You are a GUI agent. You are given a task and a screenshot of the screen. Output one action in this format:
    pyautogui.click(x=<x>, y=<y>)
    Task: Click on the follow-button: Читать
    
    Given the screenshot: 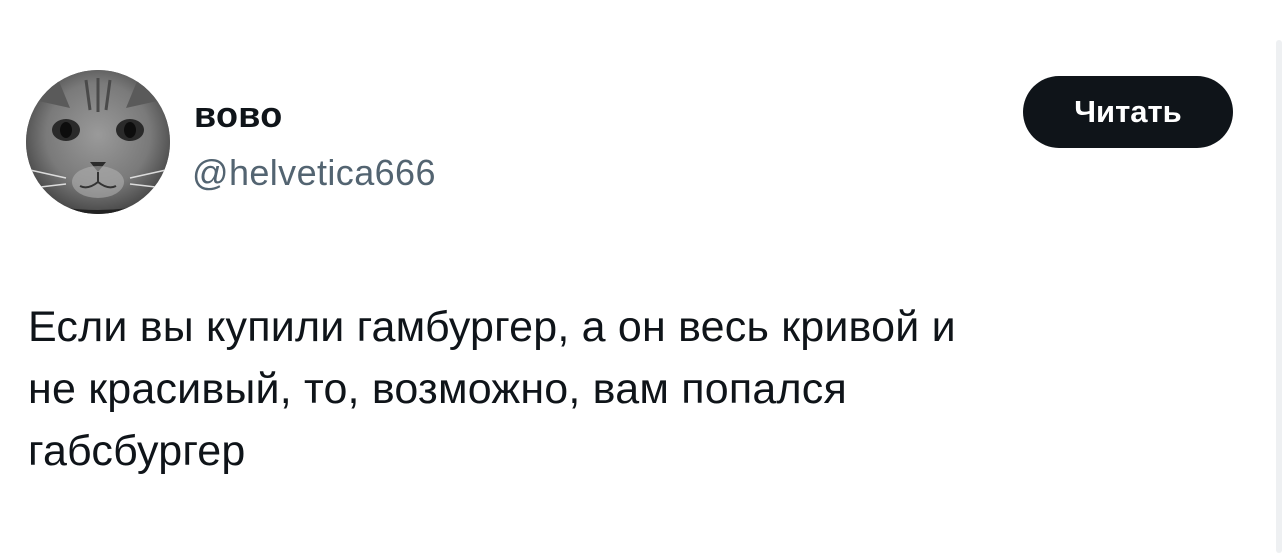 What is the action you would take?
    pyautogui.click(x=1128, y=112)
    